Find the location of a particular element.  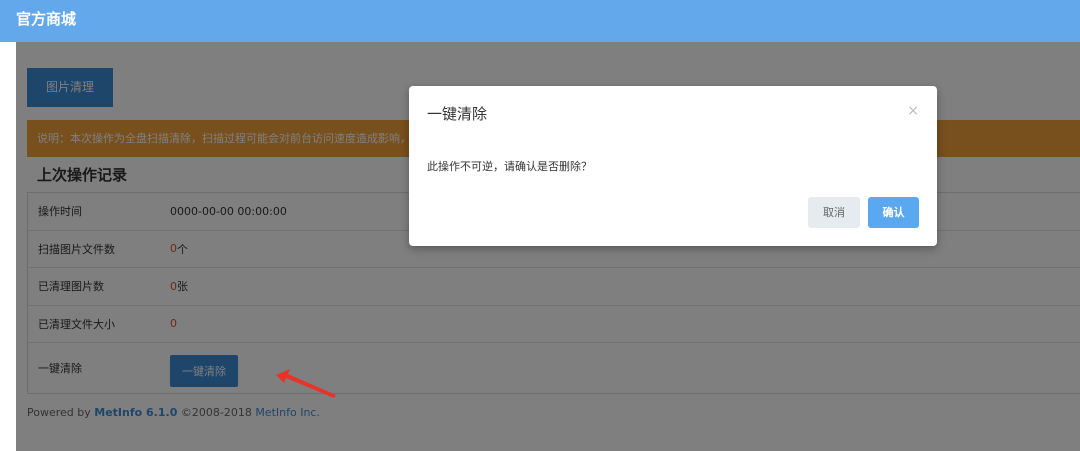

dialog-message: 此操作不可逆，请确认是否删除？ is located at coordinates (509, 166).